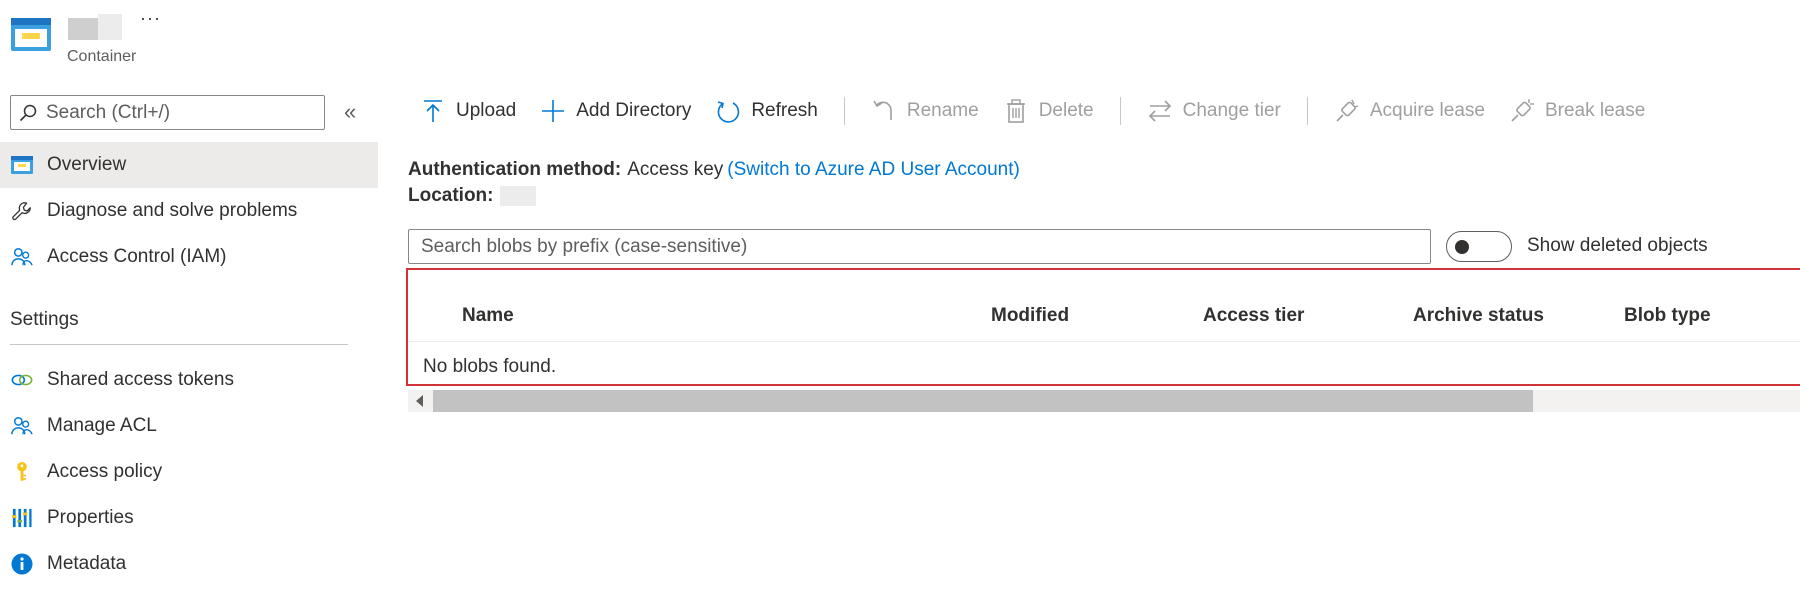 The image size is (1800, 590). What do you see at coordinates (1231, 110) in the screenshot?
I see `change-tier-label: Change tier` at bounding box center [1231, 110].